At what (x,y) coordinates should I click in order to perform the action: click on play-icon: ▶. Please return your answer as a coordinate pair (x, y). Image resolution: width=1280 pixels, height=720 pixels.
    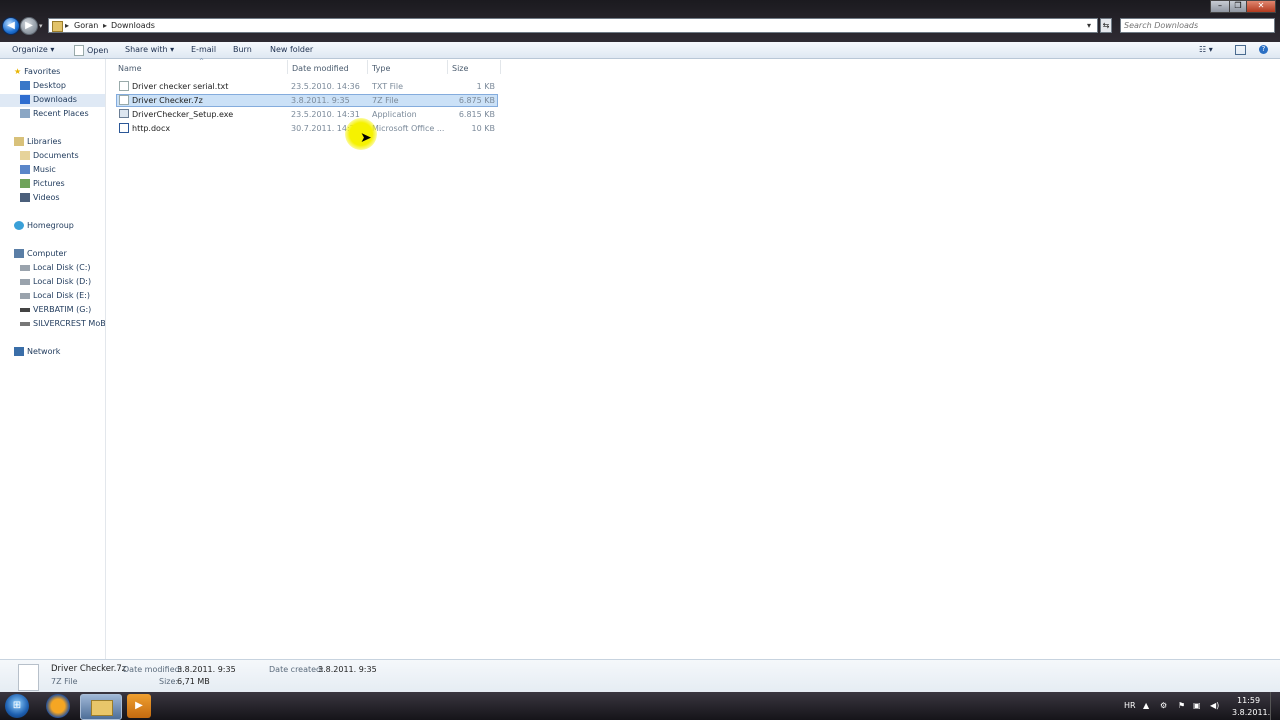
    Looking at the image, I should click on (139, 705).